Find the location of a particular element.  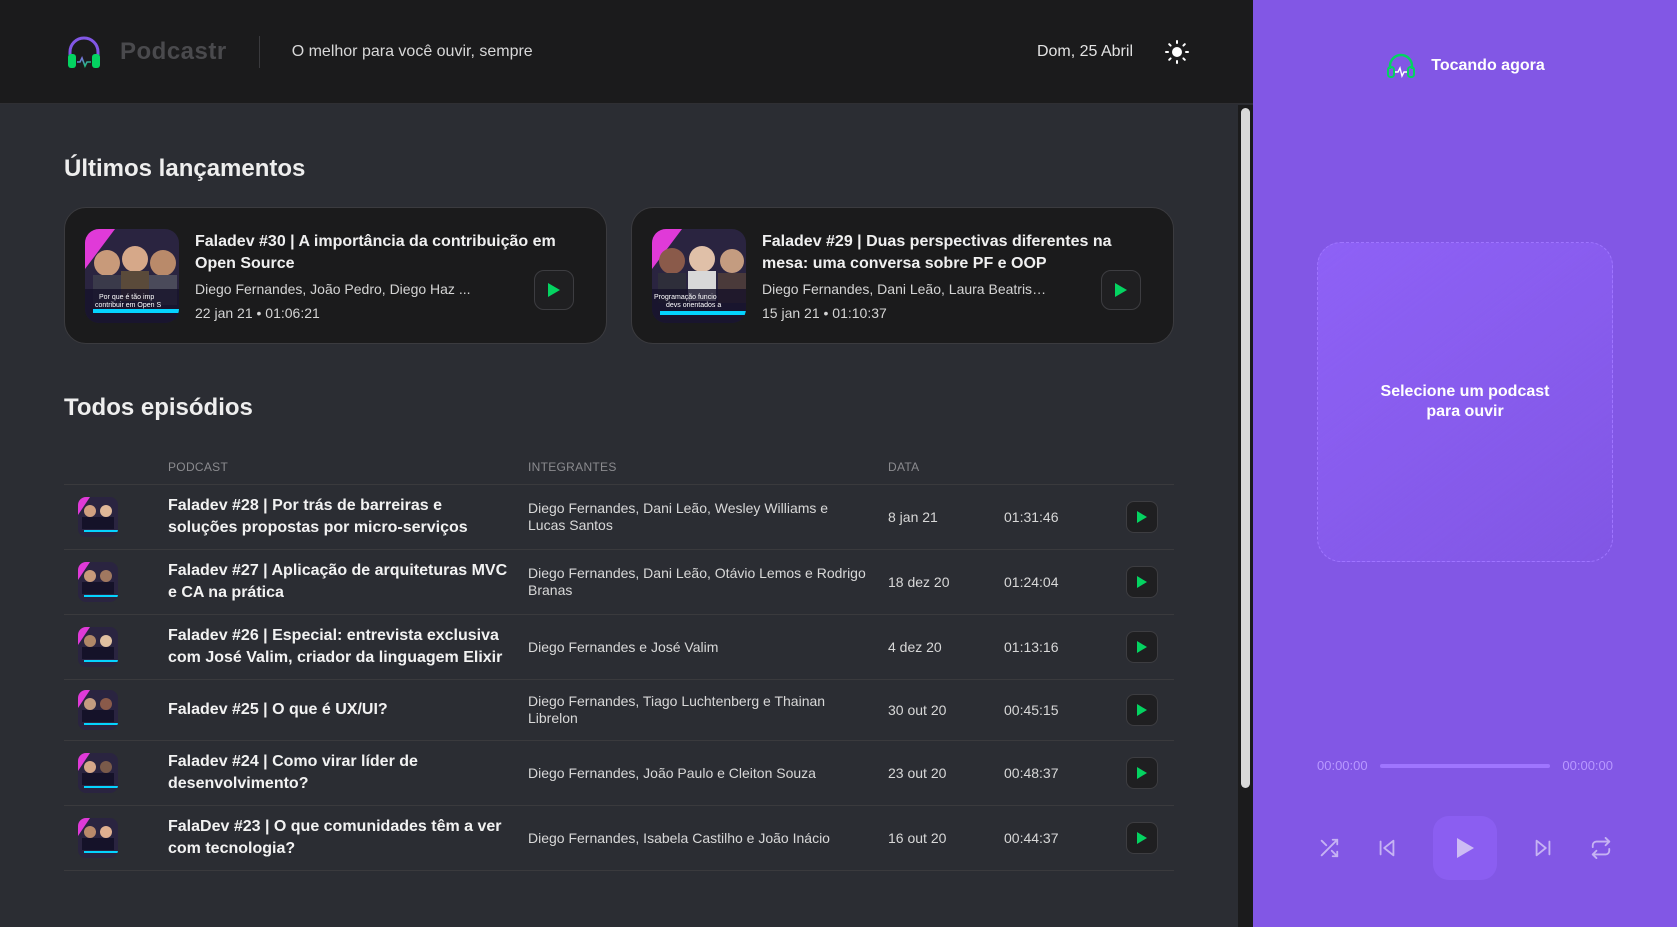

scrollbar is located at coordinates (1245, 516).